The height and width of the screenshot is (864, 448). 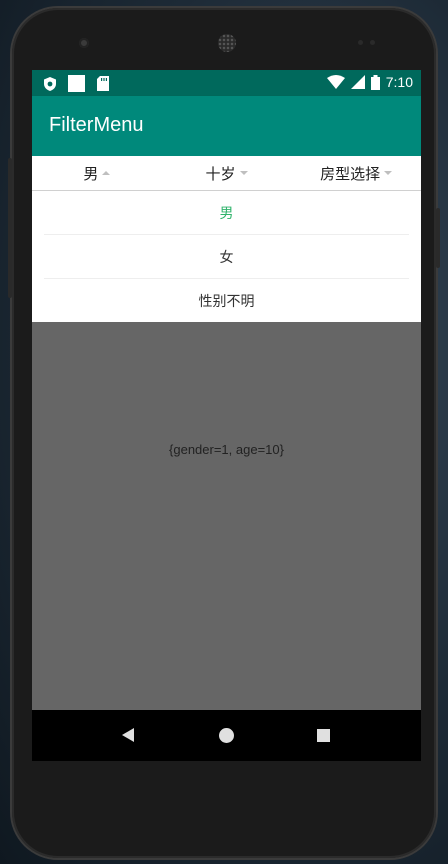 What do you see at coordinates (399, 82) in the screenshot?
I see `status-time: 7:10` at bounding box center [399, 82].